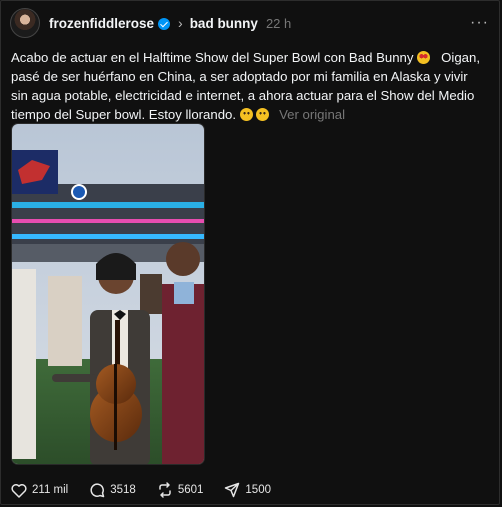 This screenshot has height=507, width=502. I want to click on verified-icon, so click(164, 24).